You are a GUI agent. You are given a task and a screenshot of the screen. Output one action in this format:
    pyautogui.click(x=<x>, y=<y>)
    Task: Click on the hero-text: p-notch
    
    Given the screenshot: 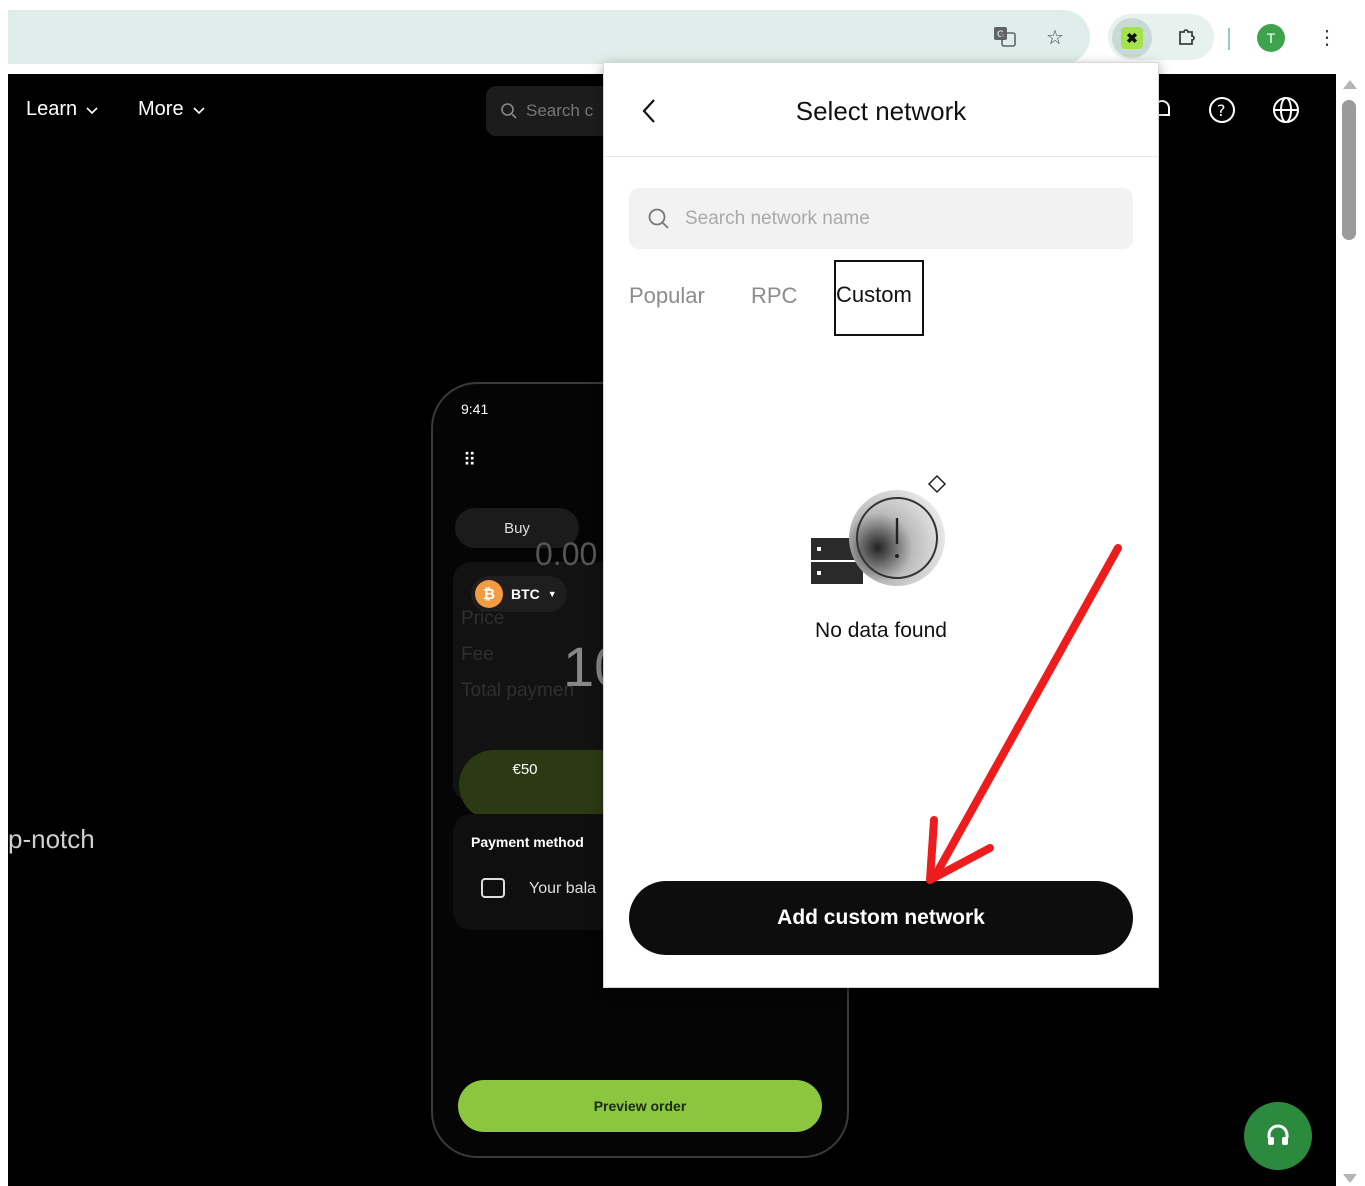 What is the action you would take?
    pyautogui.click(x=51, y=839)
    